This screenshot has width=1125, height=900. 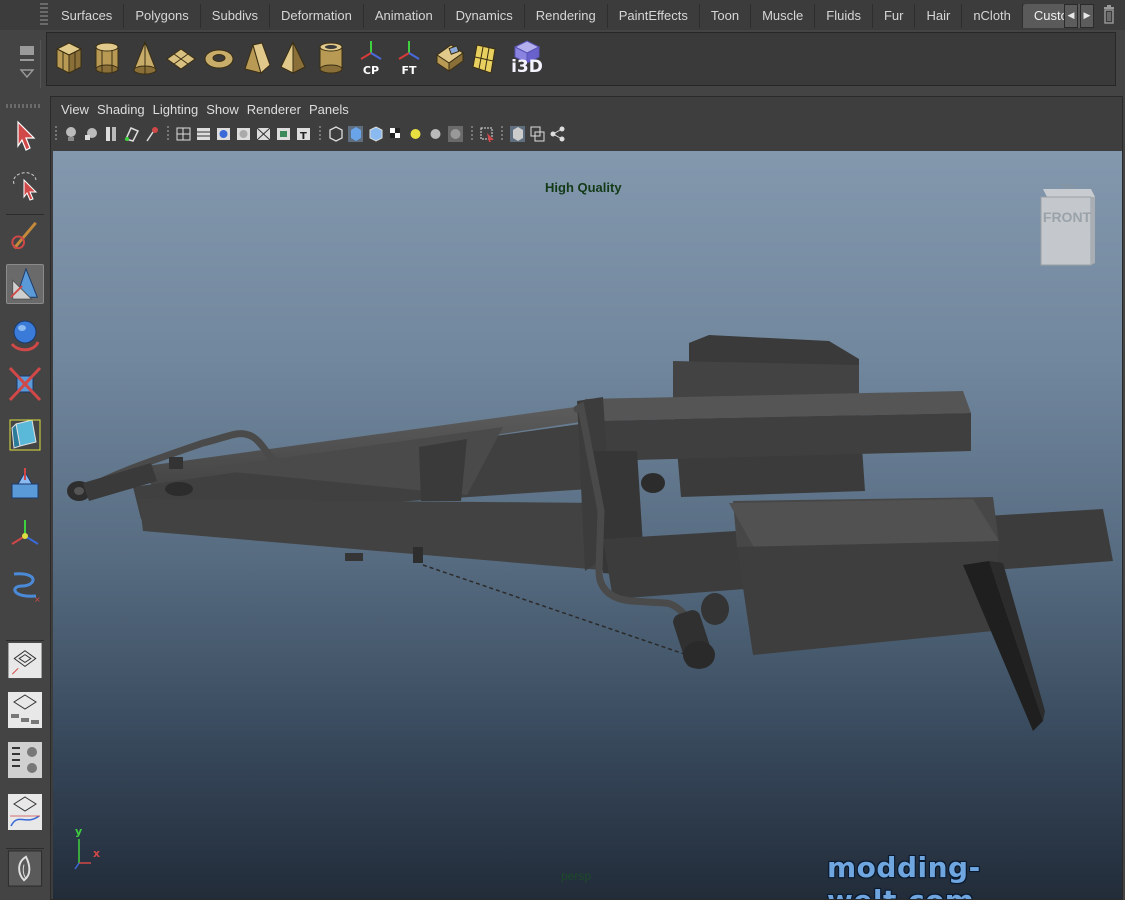 What do you see at coordinates (25, 284) in the screenshot?
I see `move-tool-icon` at bounding box center [25, 284].